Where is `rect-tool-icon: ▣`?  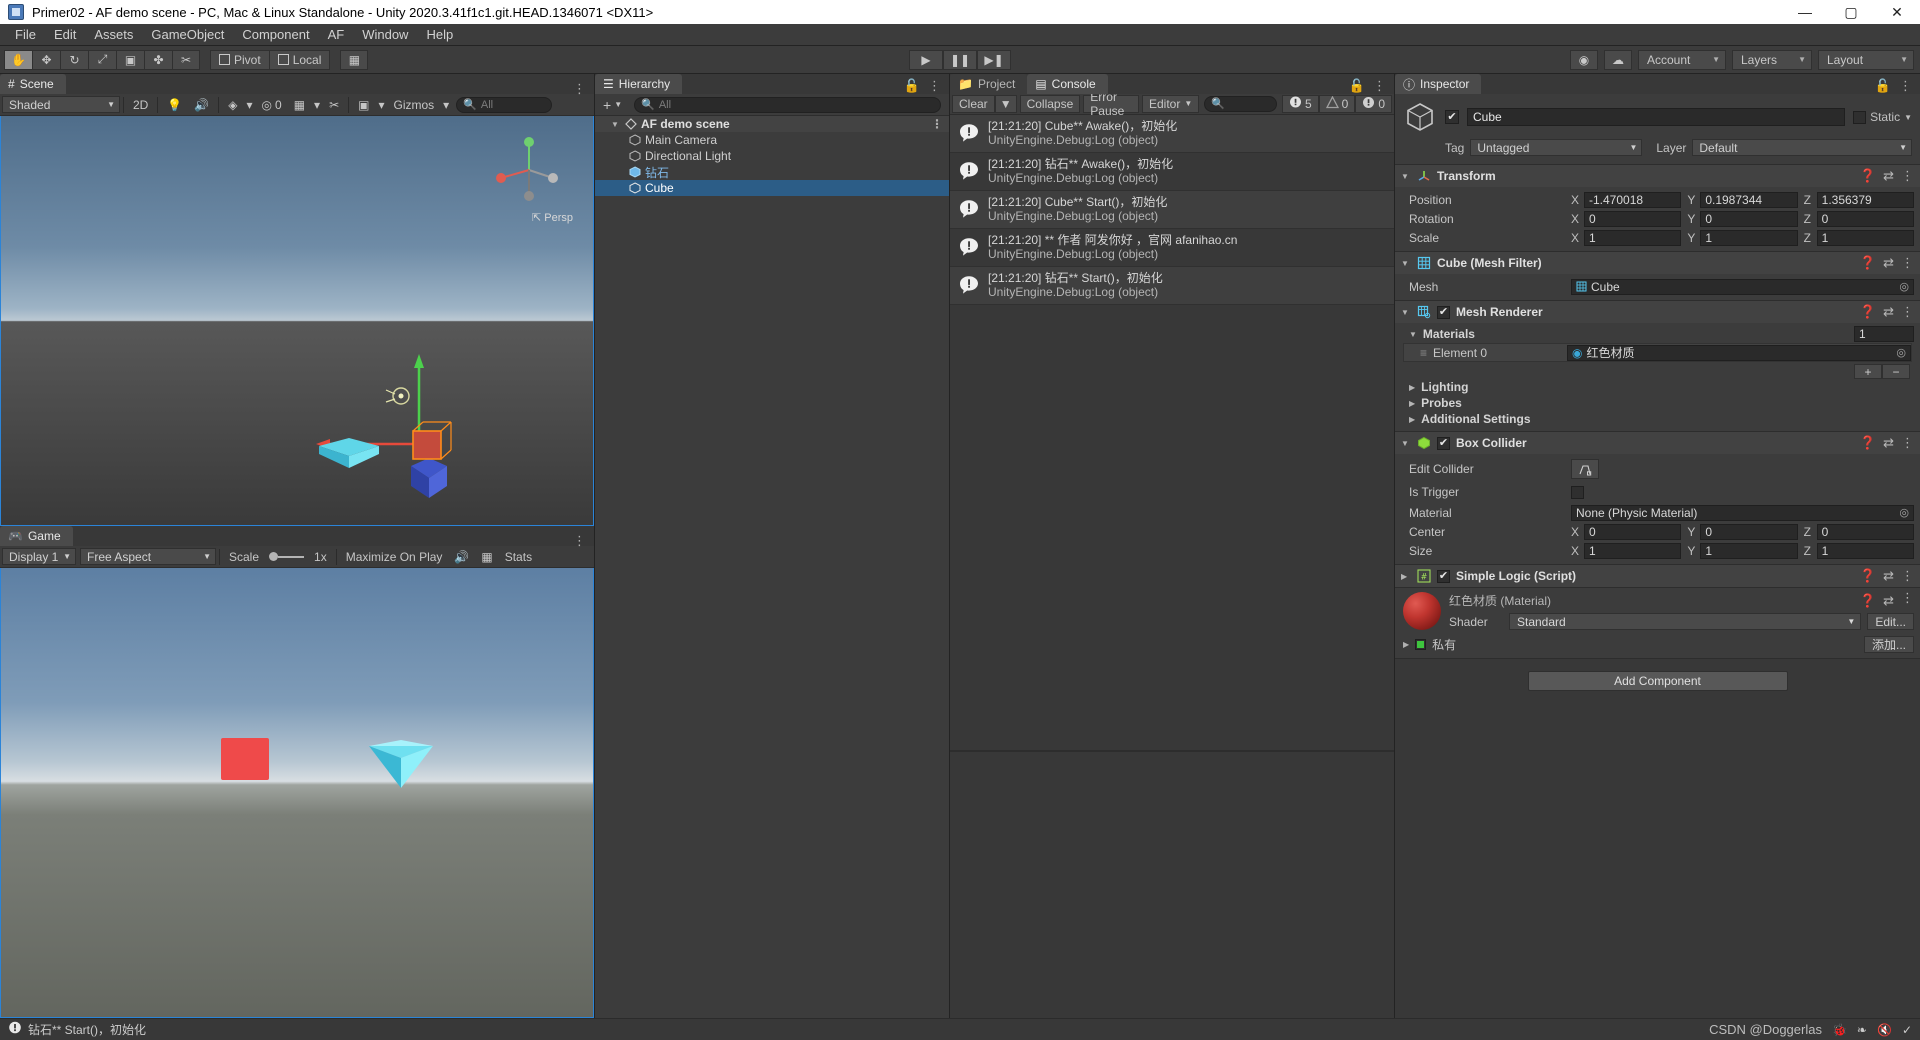 rect-tool-icon: ▣ is located at coordinates (130, 59).